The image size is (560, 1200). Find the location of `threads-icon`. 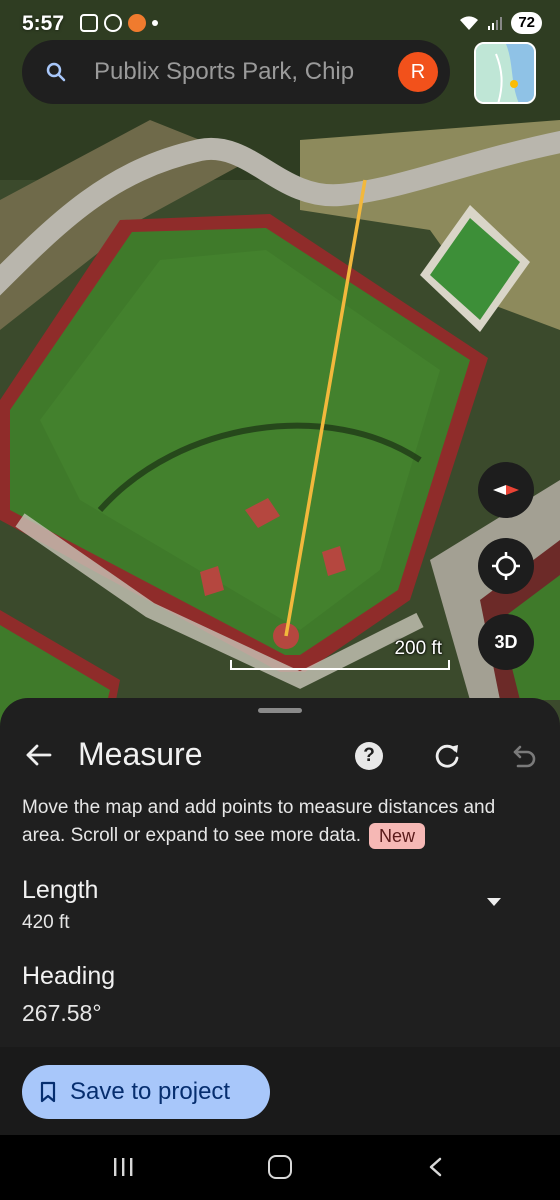

threads-icon is located at coordinates (113, 23).